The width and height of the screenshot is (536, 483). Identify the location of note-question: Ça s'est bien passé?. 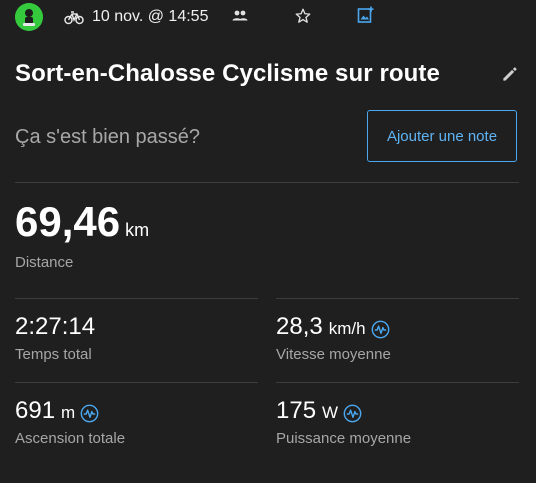
(108, 137).